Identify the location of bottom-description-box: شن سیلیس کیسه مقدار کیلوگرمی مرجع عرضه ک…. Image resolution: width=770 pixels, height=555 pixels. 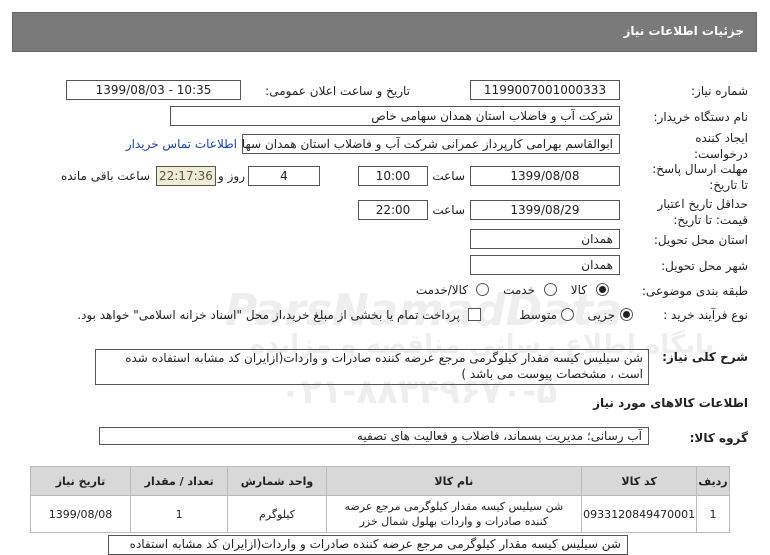
(368, 545).